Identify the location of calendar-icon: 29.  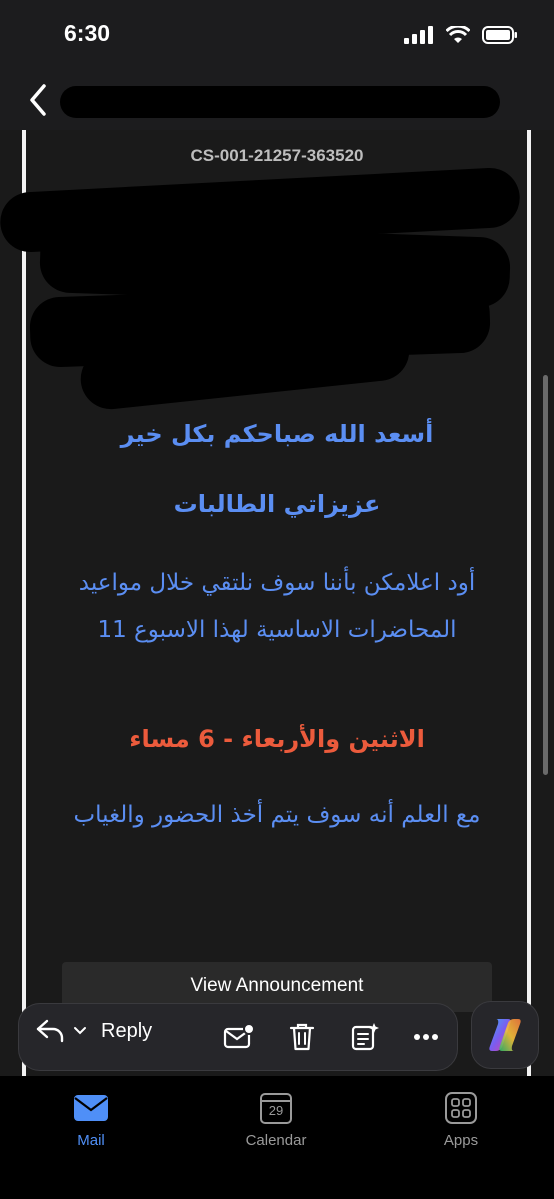
(276, 1108).